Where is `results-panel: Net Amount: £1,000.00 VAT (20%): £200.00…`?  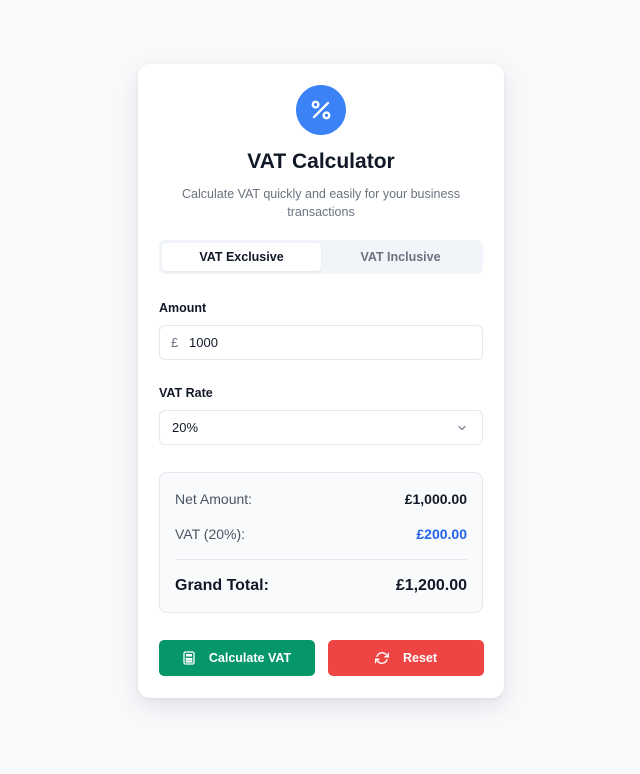 results-panel: Net Amount: £1,000.00 VAT (20%): £200.00… is located at coordinates (321, 542).